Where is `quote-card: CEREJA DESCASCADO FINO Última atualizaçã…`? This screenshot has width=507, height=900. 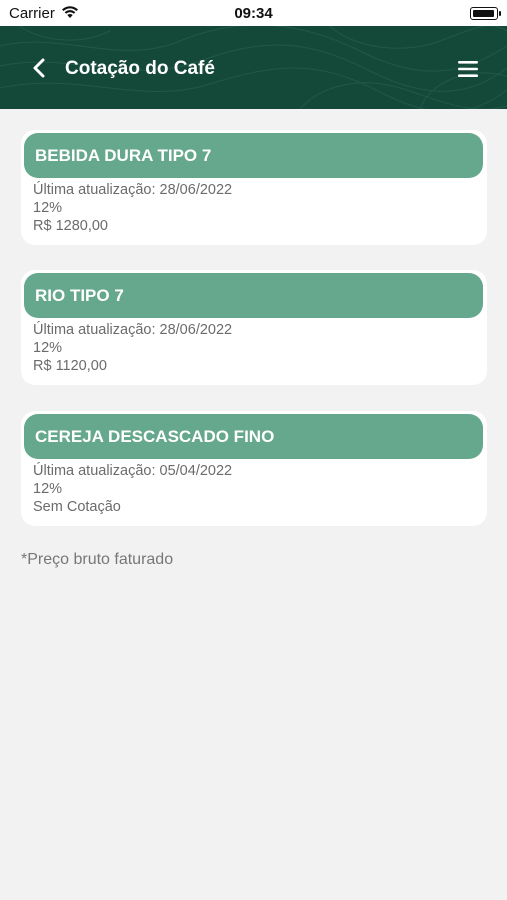
quote-card: CEREJA DESCASCADO FINO Última atualizaçã… is located at coordinates (254, 468).